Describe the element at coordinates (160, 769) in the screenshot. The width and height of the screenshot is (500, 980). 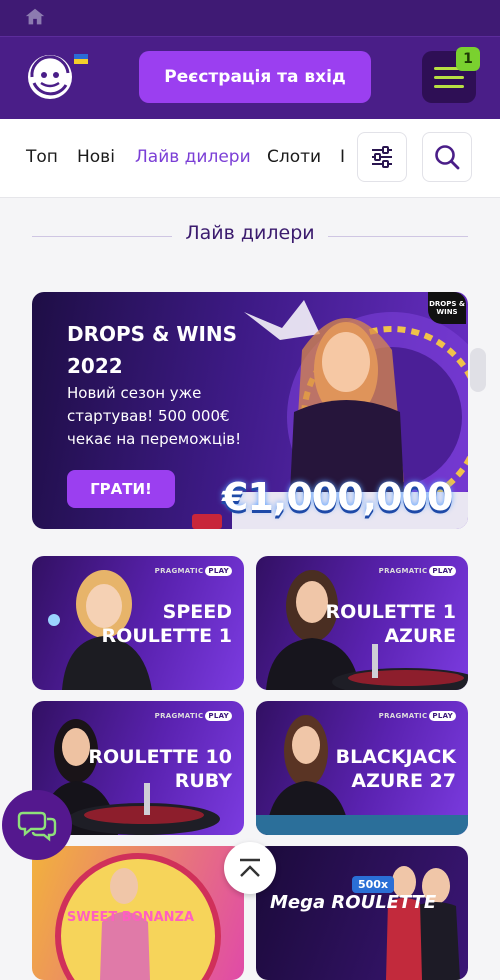
I see `game-title: ROULETTE 10 RUBY` at that location.